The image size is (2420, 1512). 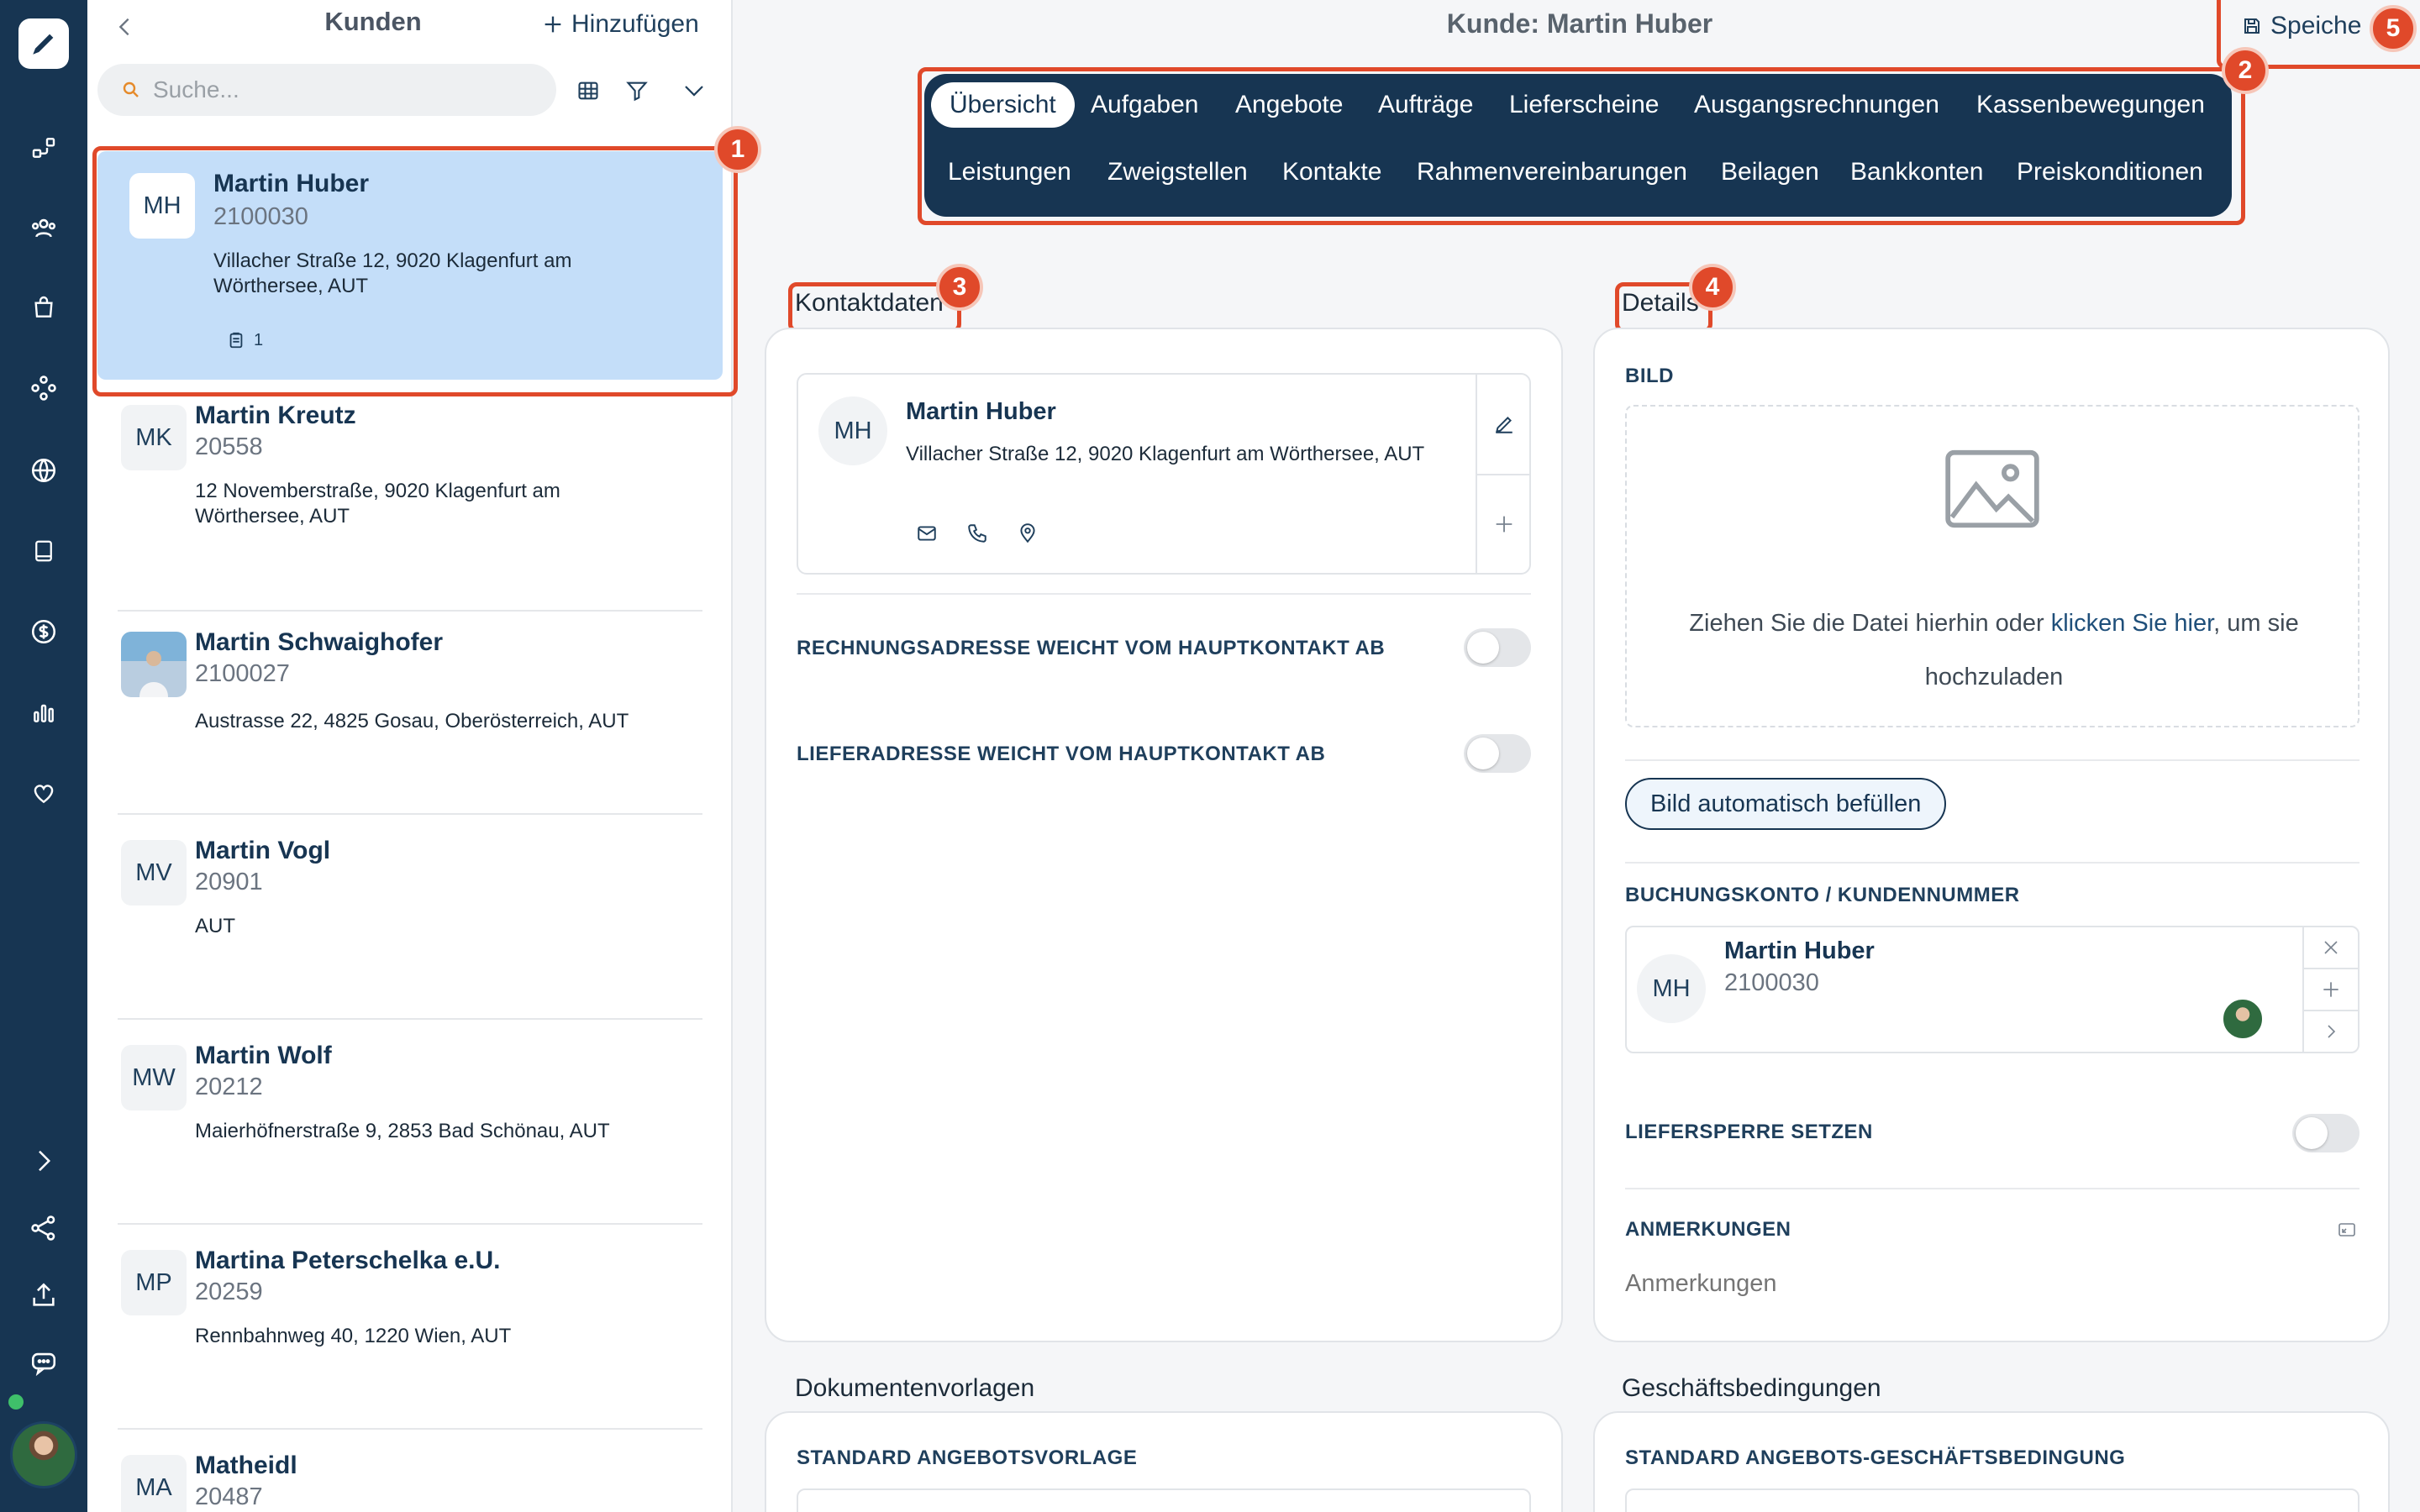 What do you see at coordinates (1164, 1500) in the screenshot?
I see `default-offer-template-field` at bounding box center [1164, 1500].